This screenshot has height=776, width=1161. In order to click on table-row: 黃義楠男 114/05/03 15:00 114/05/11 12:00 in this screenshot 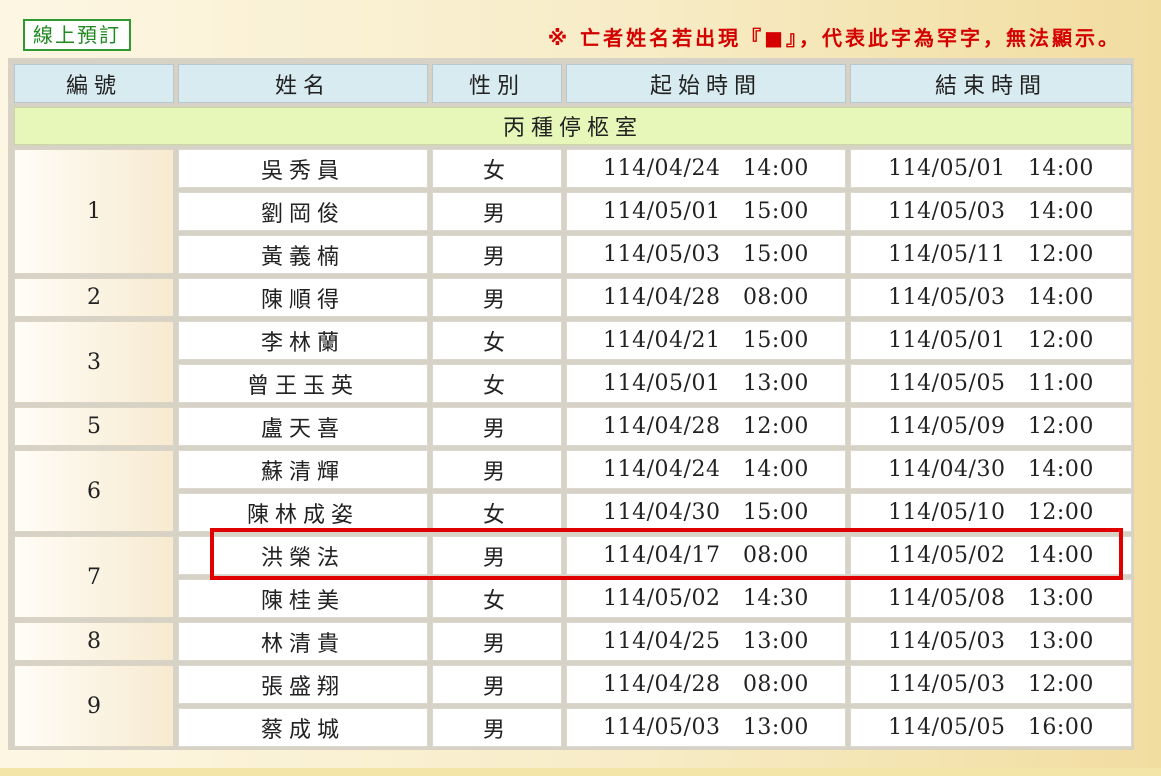, I will do `click(573, 254)`.